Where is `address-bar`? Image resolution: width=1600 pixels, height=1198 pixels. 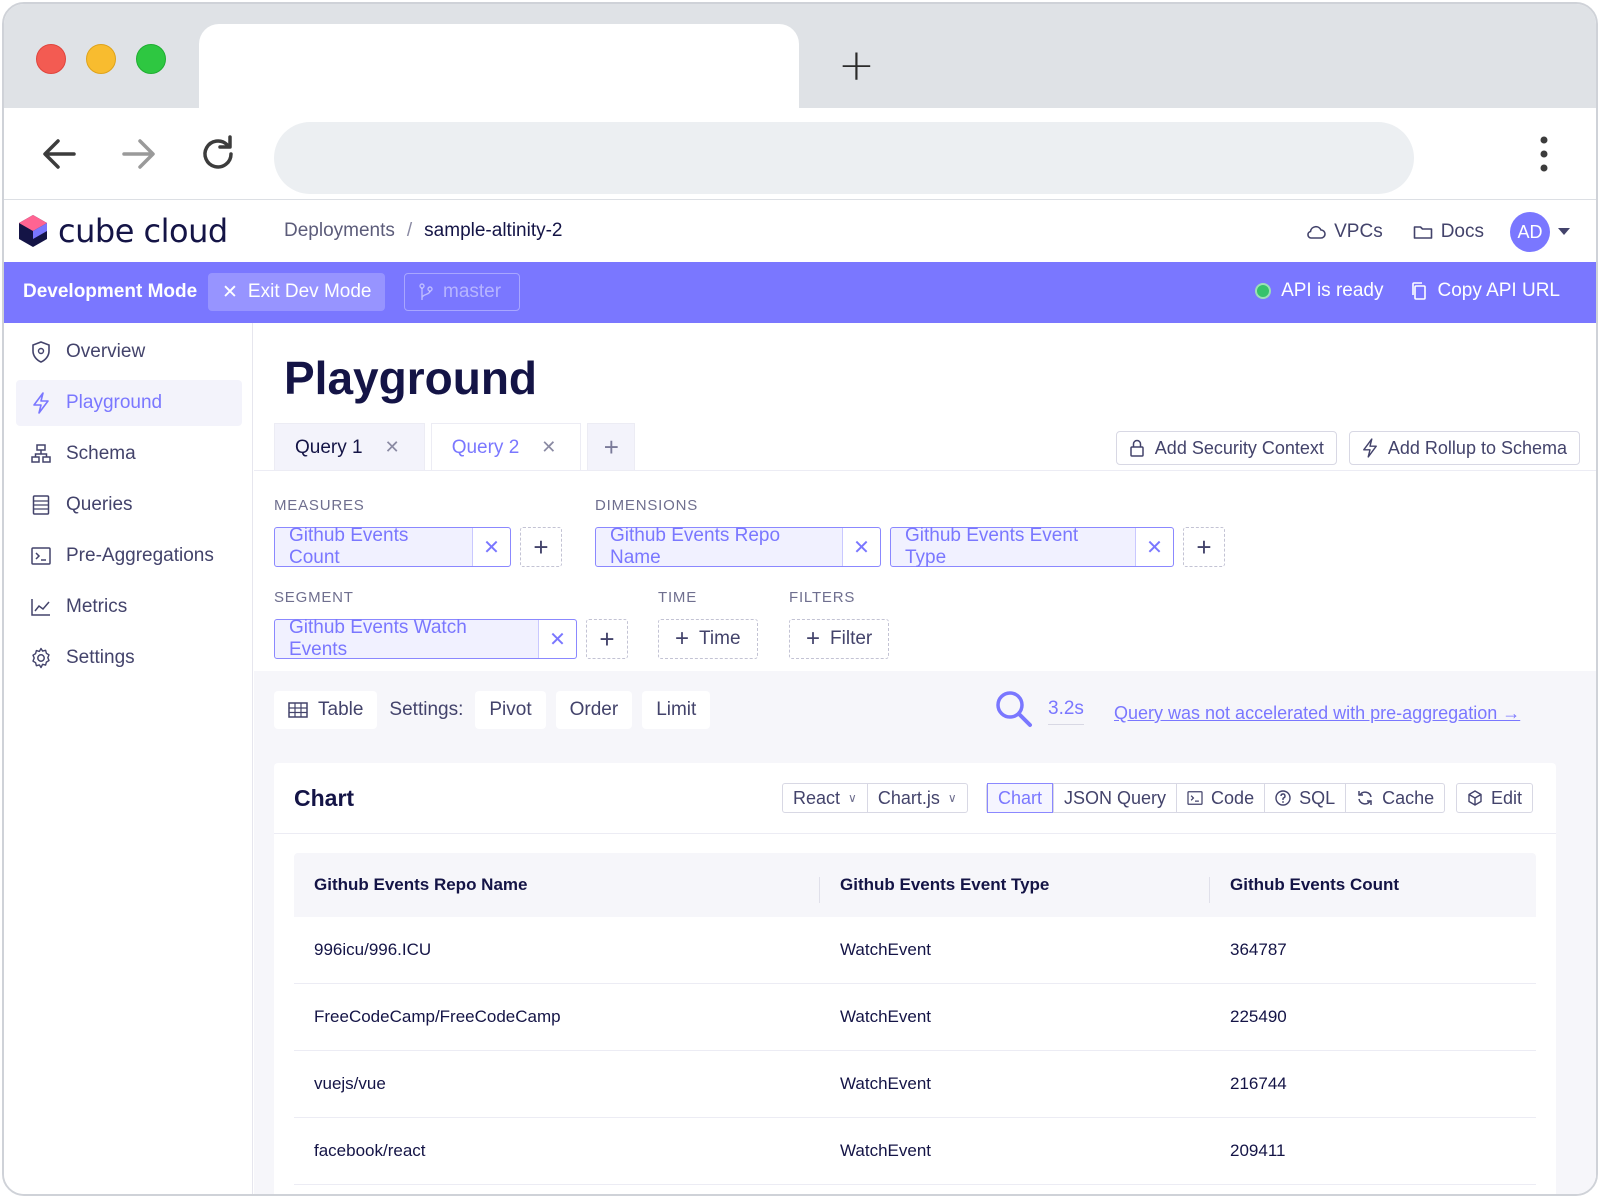
address-bar is located at coordinates (844, 158).